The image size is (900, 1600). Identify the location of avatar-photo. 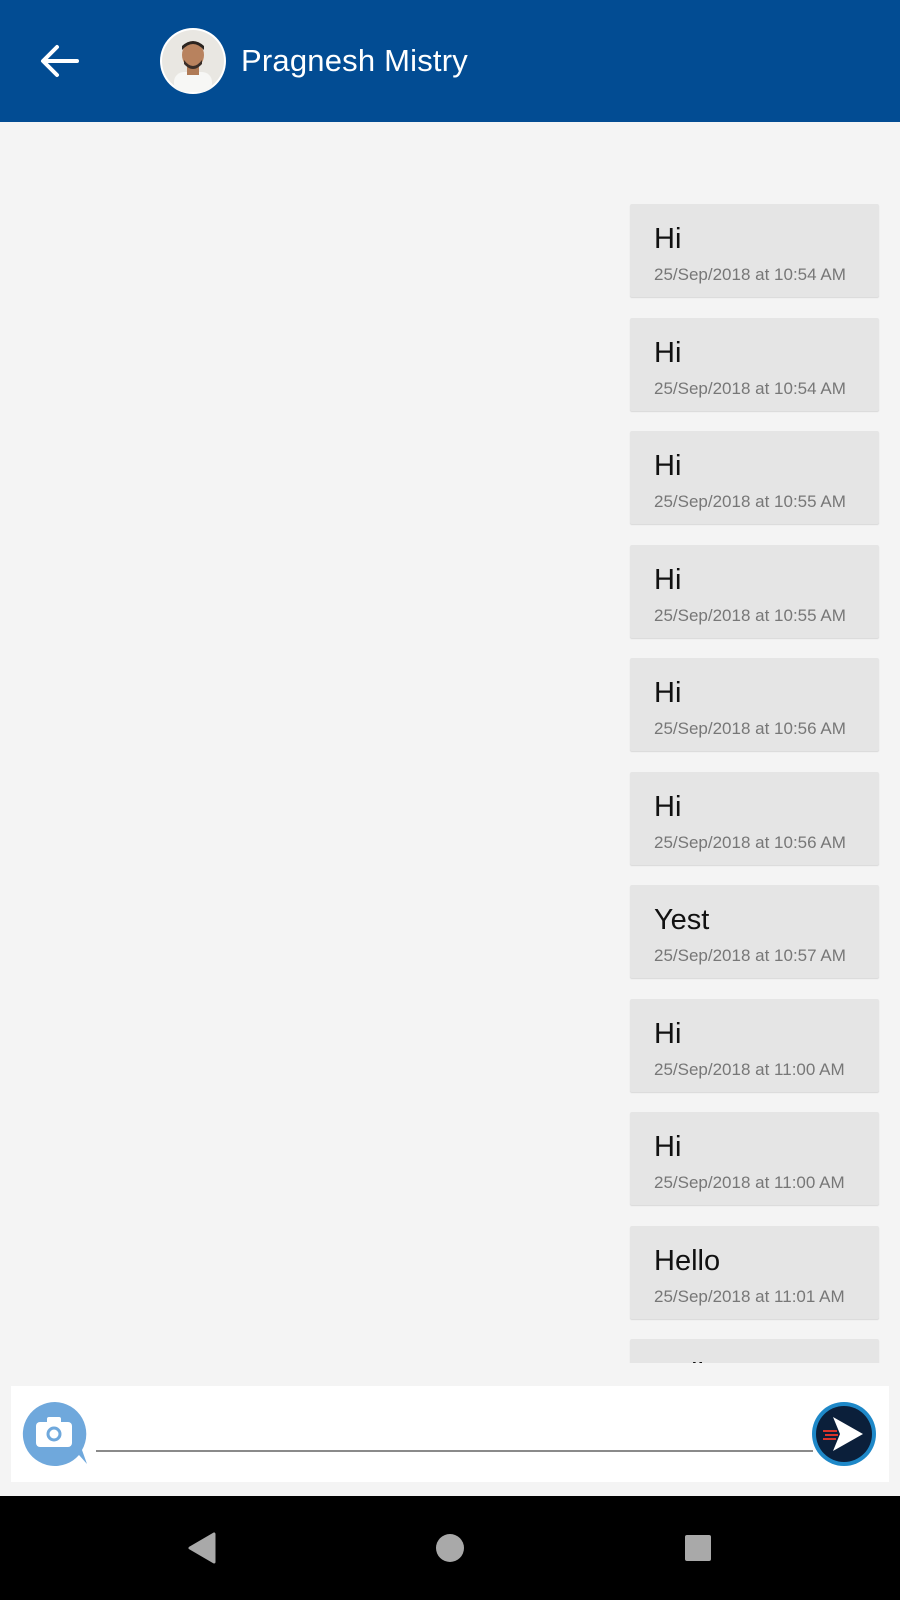
(193, 61).